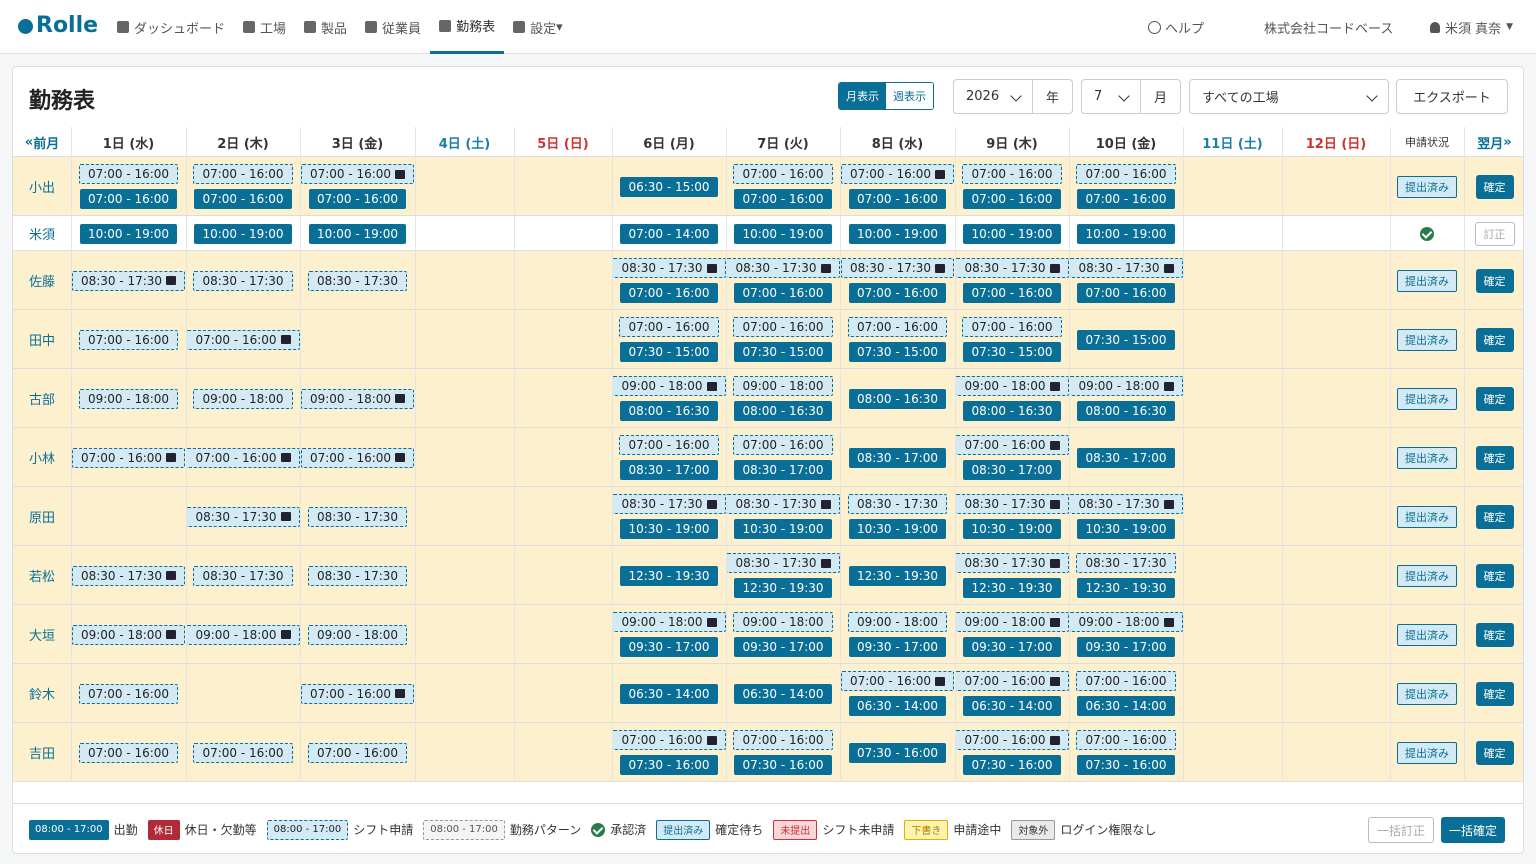 This screenshot has height=864, width=1536. Describe the element at coordinates (1401, 830) in the screenshot. I see `bulk-correct-button: 一括訂正` at that location.